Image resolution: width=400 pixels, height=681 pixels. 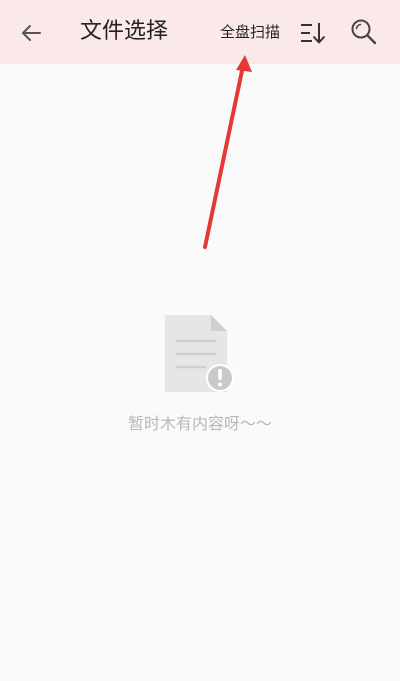 What do you see at coordinates (250, 32) in the screenshot?
I see `full-disk-scan-button: 全盘扫描` at bounding box center [250, 32].